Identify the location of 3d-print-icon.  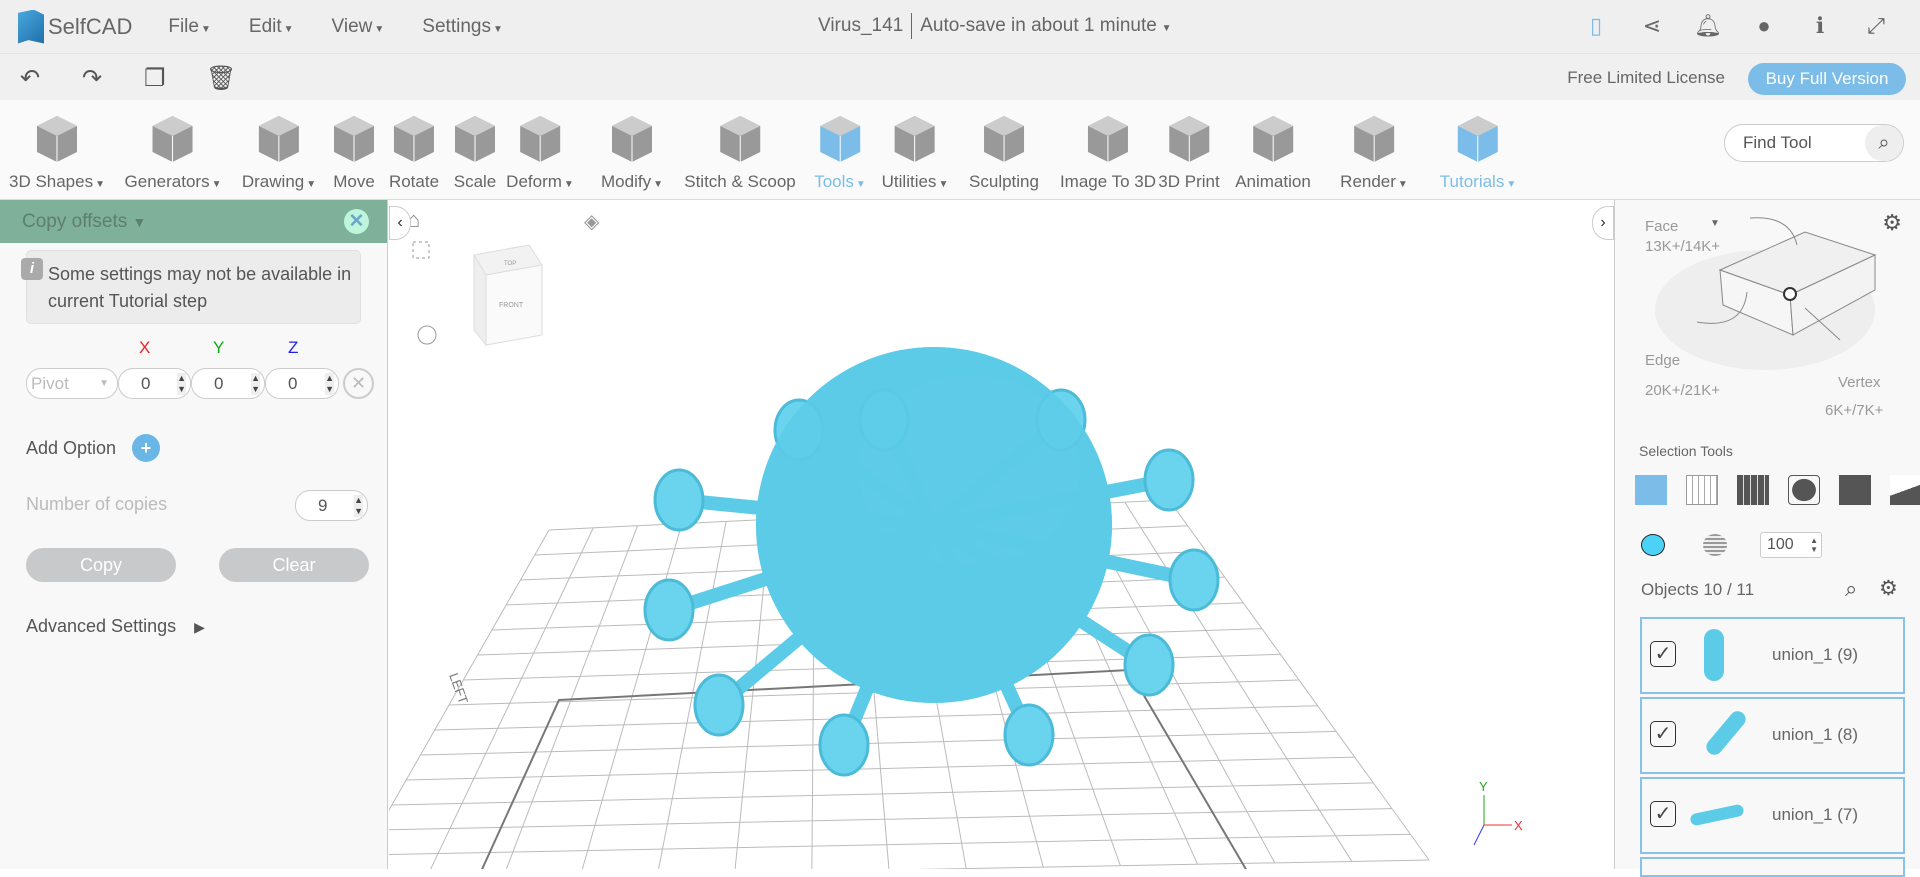
(1188, 139).